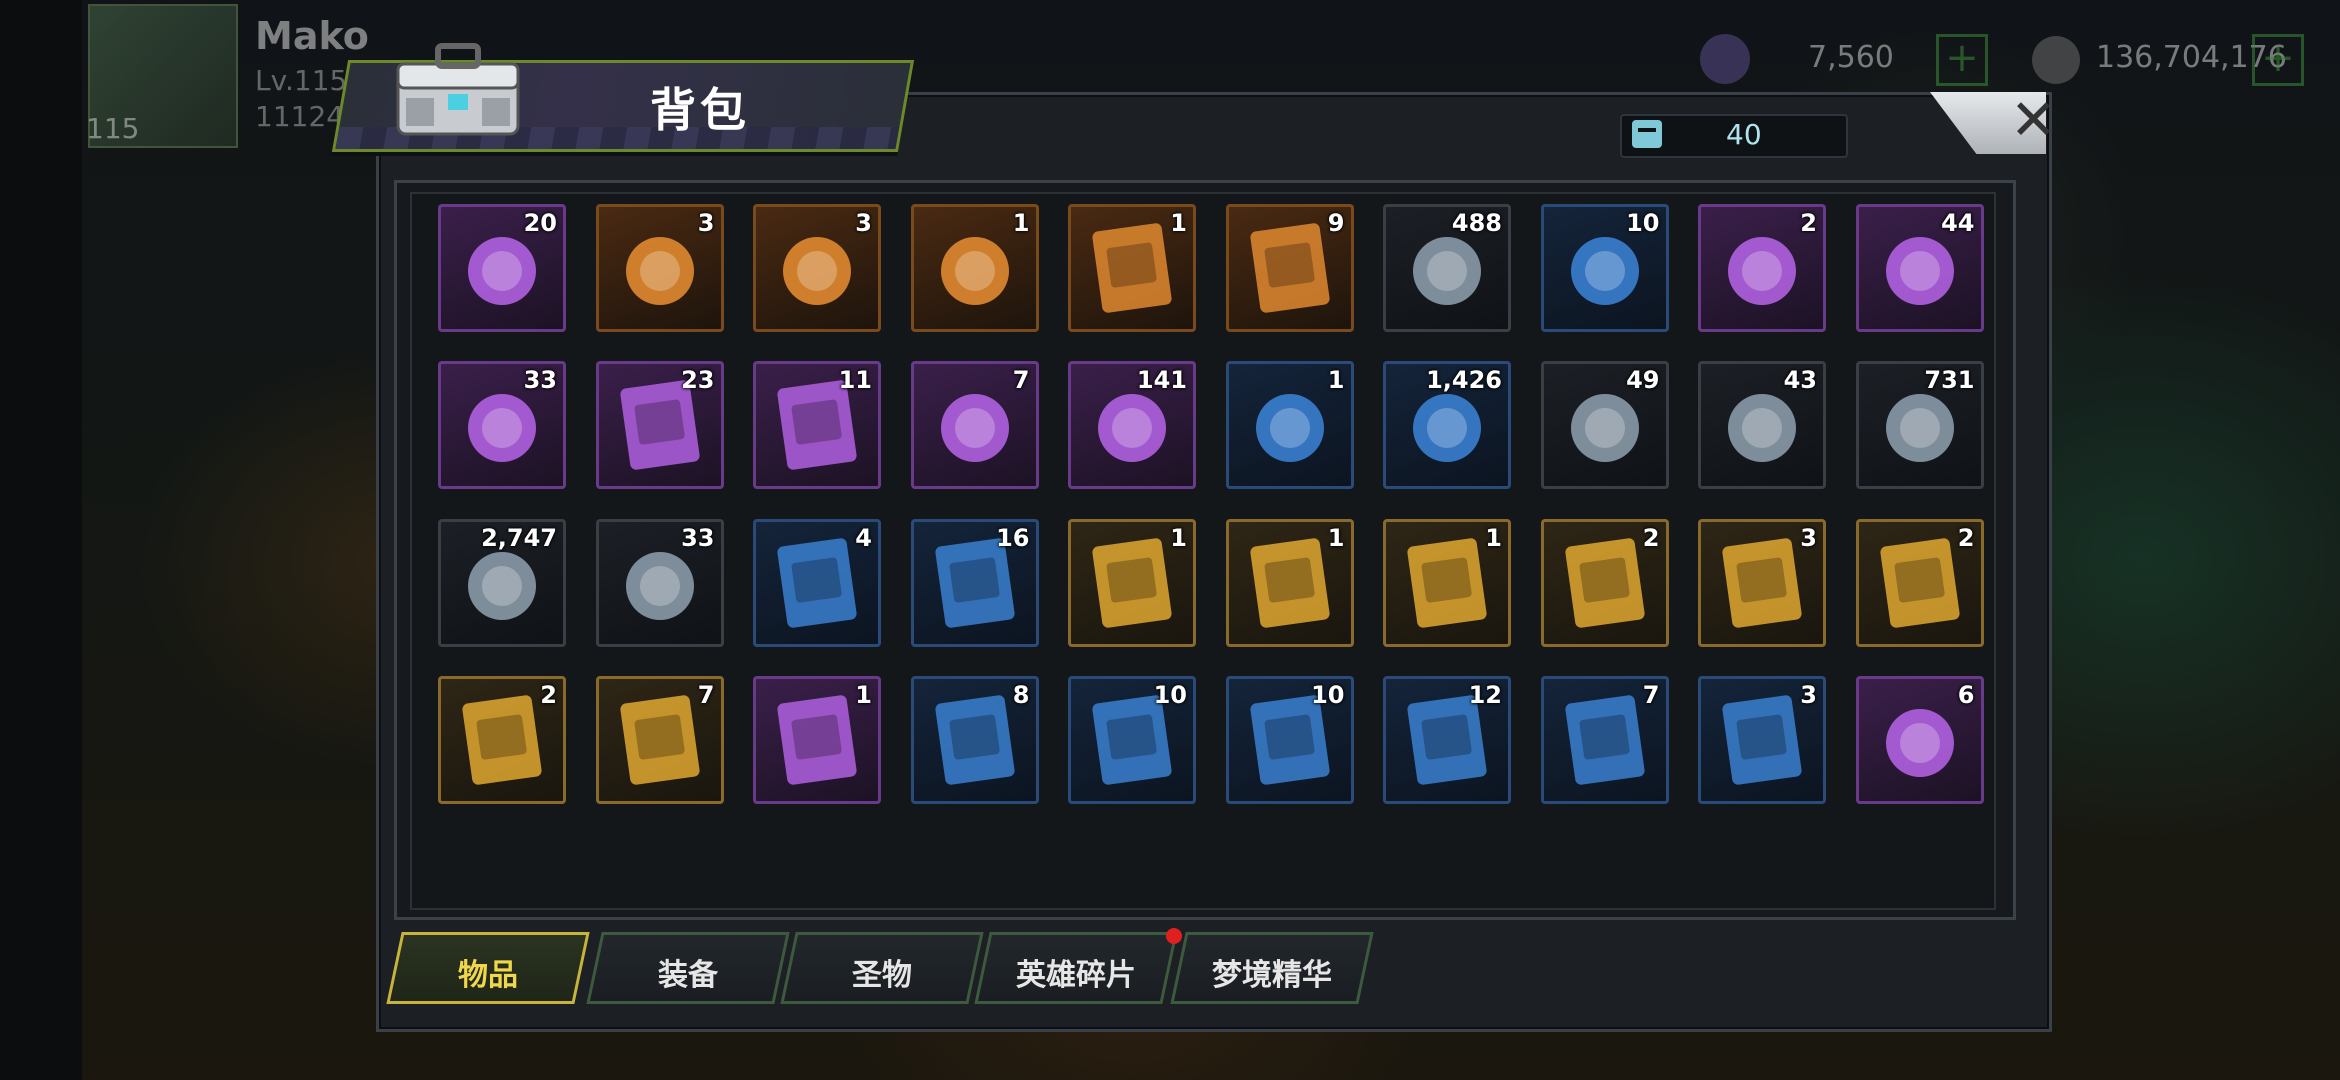 The height and width of the screenshot is (1080, 2340). What do you see at coordinates (1744, 134) in the screenshot?
I see `capacity-count: 40` at bounding box center [1744, 134].